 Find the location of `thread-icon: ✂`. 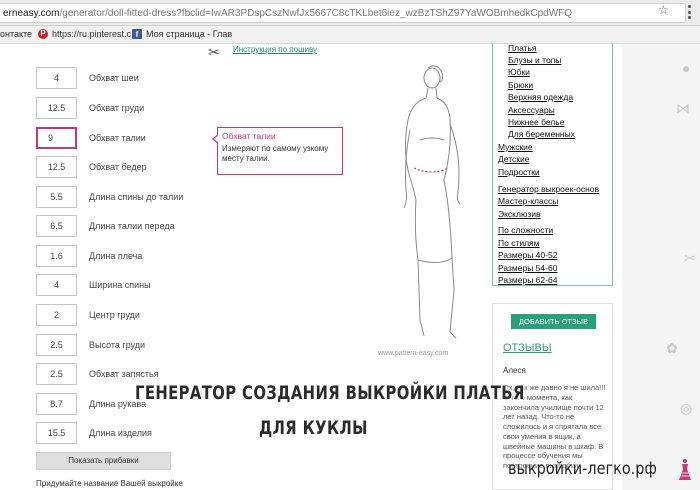

thread-icon: ✂ is located at coordinates (690, 258).